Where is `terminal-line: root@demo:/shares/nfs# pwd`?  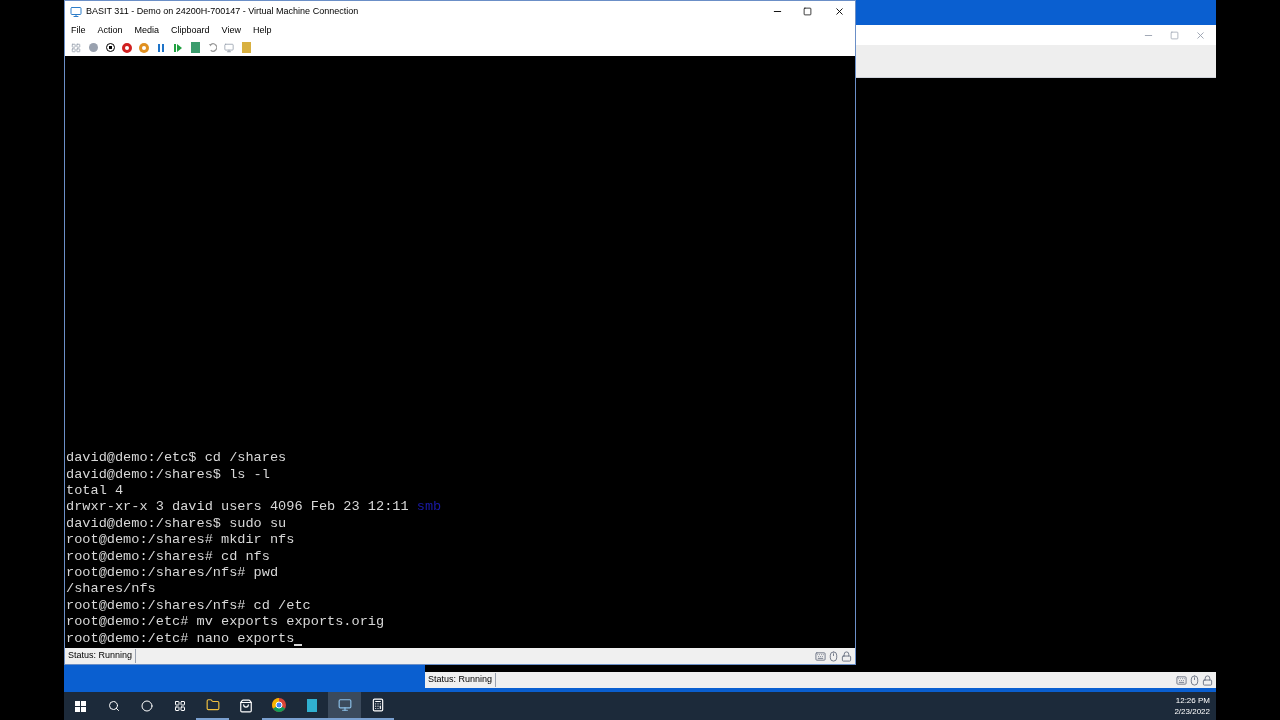 terminal-line: root@demo:/shares/nfs# pwd is located at coordinates (172, 573).